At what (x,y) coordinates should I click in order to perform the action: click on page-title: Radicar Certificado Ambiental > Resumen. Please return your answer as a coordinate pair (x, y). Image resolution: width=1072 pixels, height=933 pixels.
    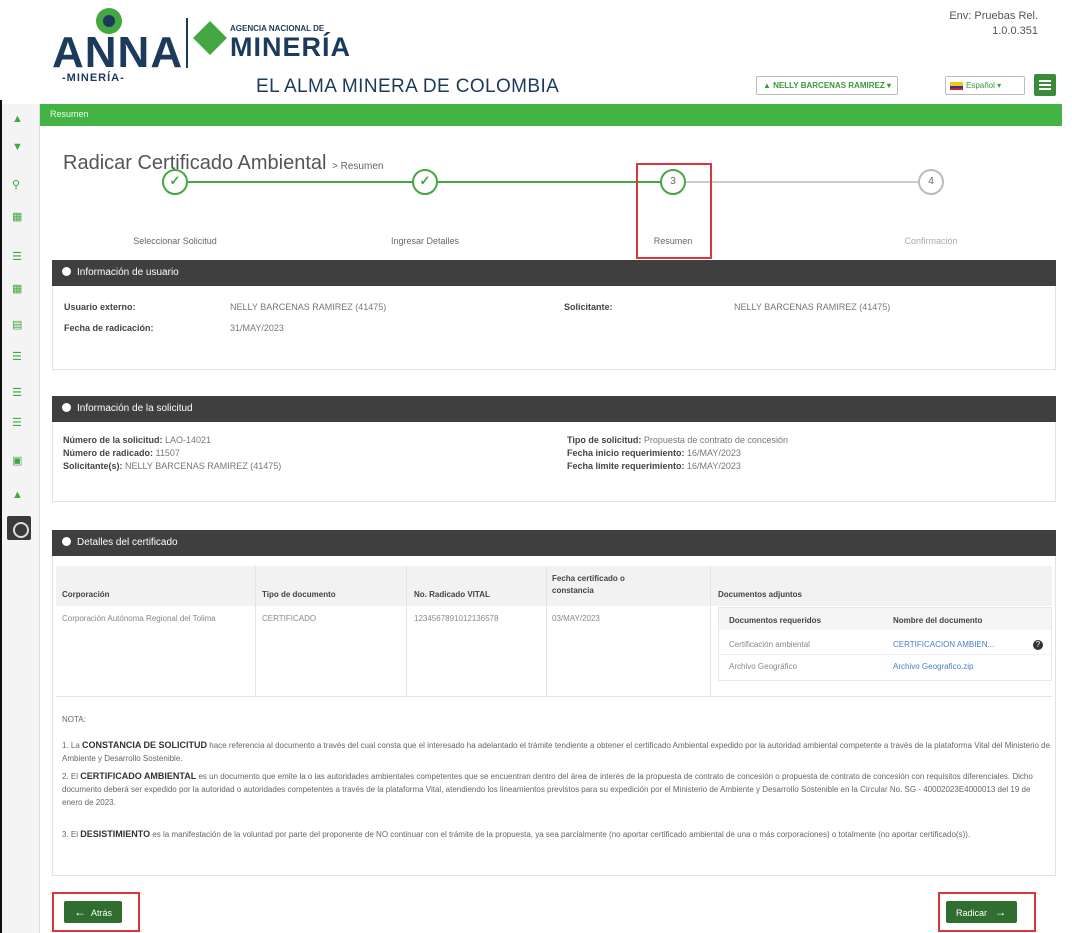
    Looking at the image, I should click on (223, 163).